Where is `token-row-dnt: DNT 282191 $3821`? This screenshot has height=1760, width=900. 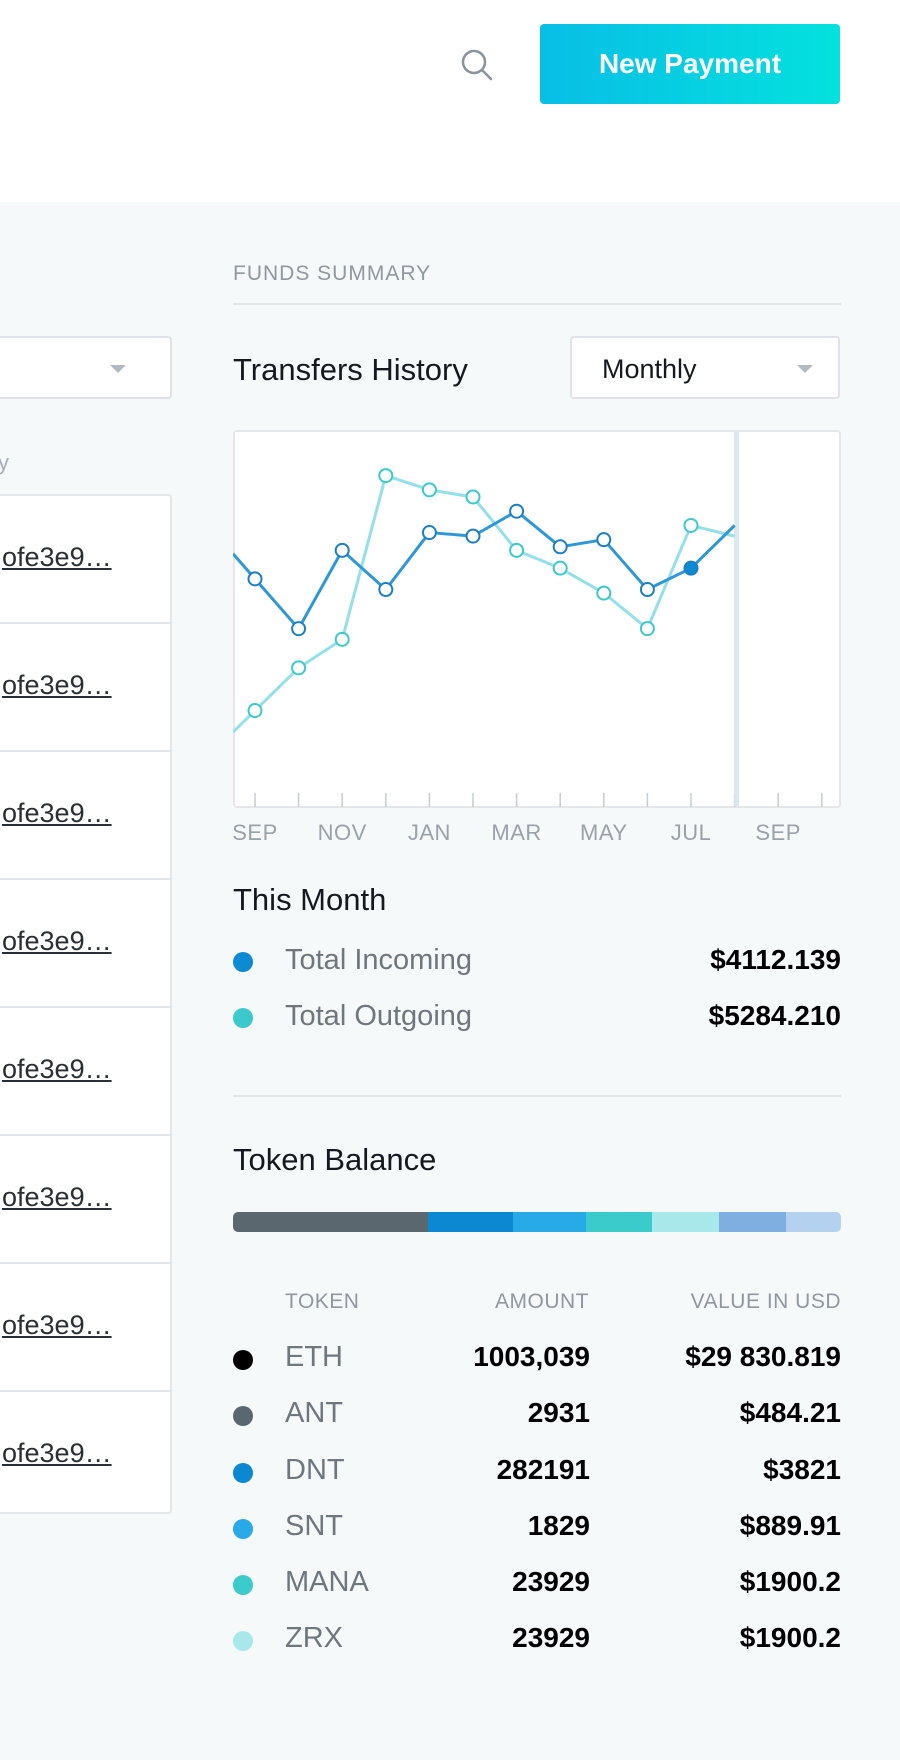 token-row-dnt: DNT 282191 $3821 is located at coordinates (537, 1472).